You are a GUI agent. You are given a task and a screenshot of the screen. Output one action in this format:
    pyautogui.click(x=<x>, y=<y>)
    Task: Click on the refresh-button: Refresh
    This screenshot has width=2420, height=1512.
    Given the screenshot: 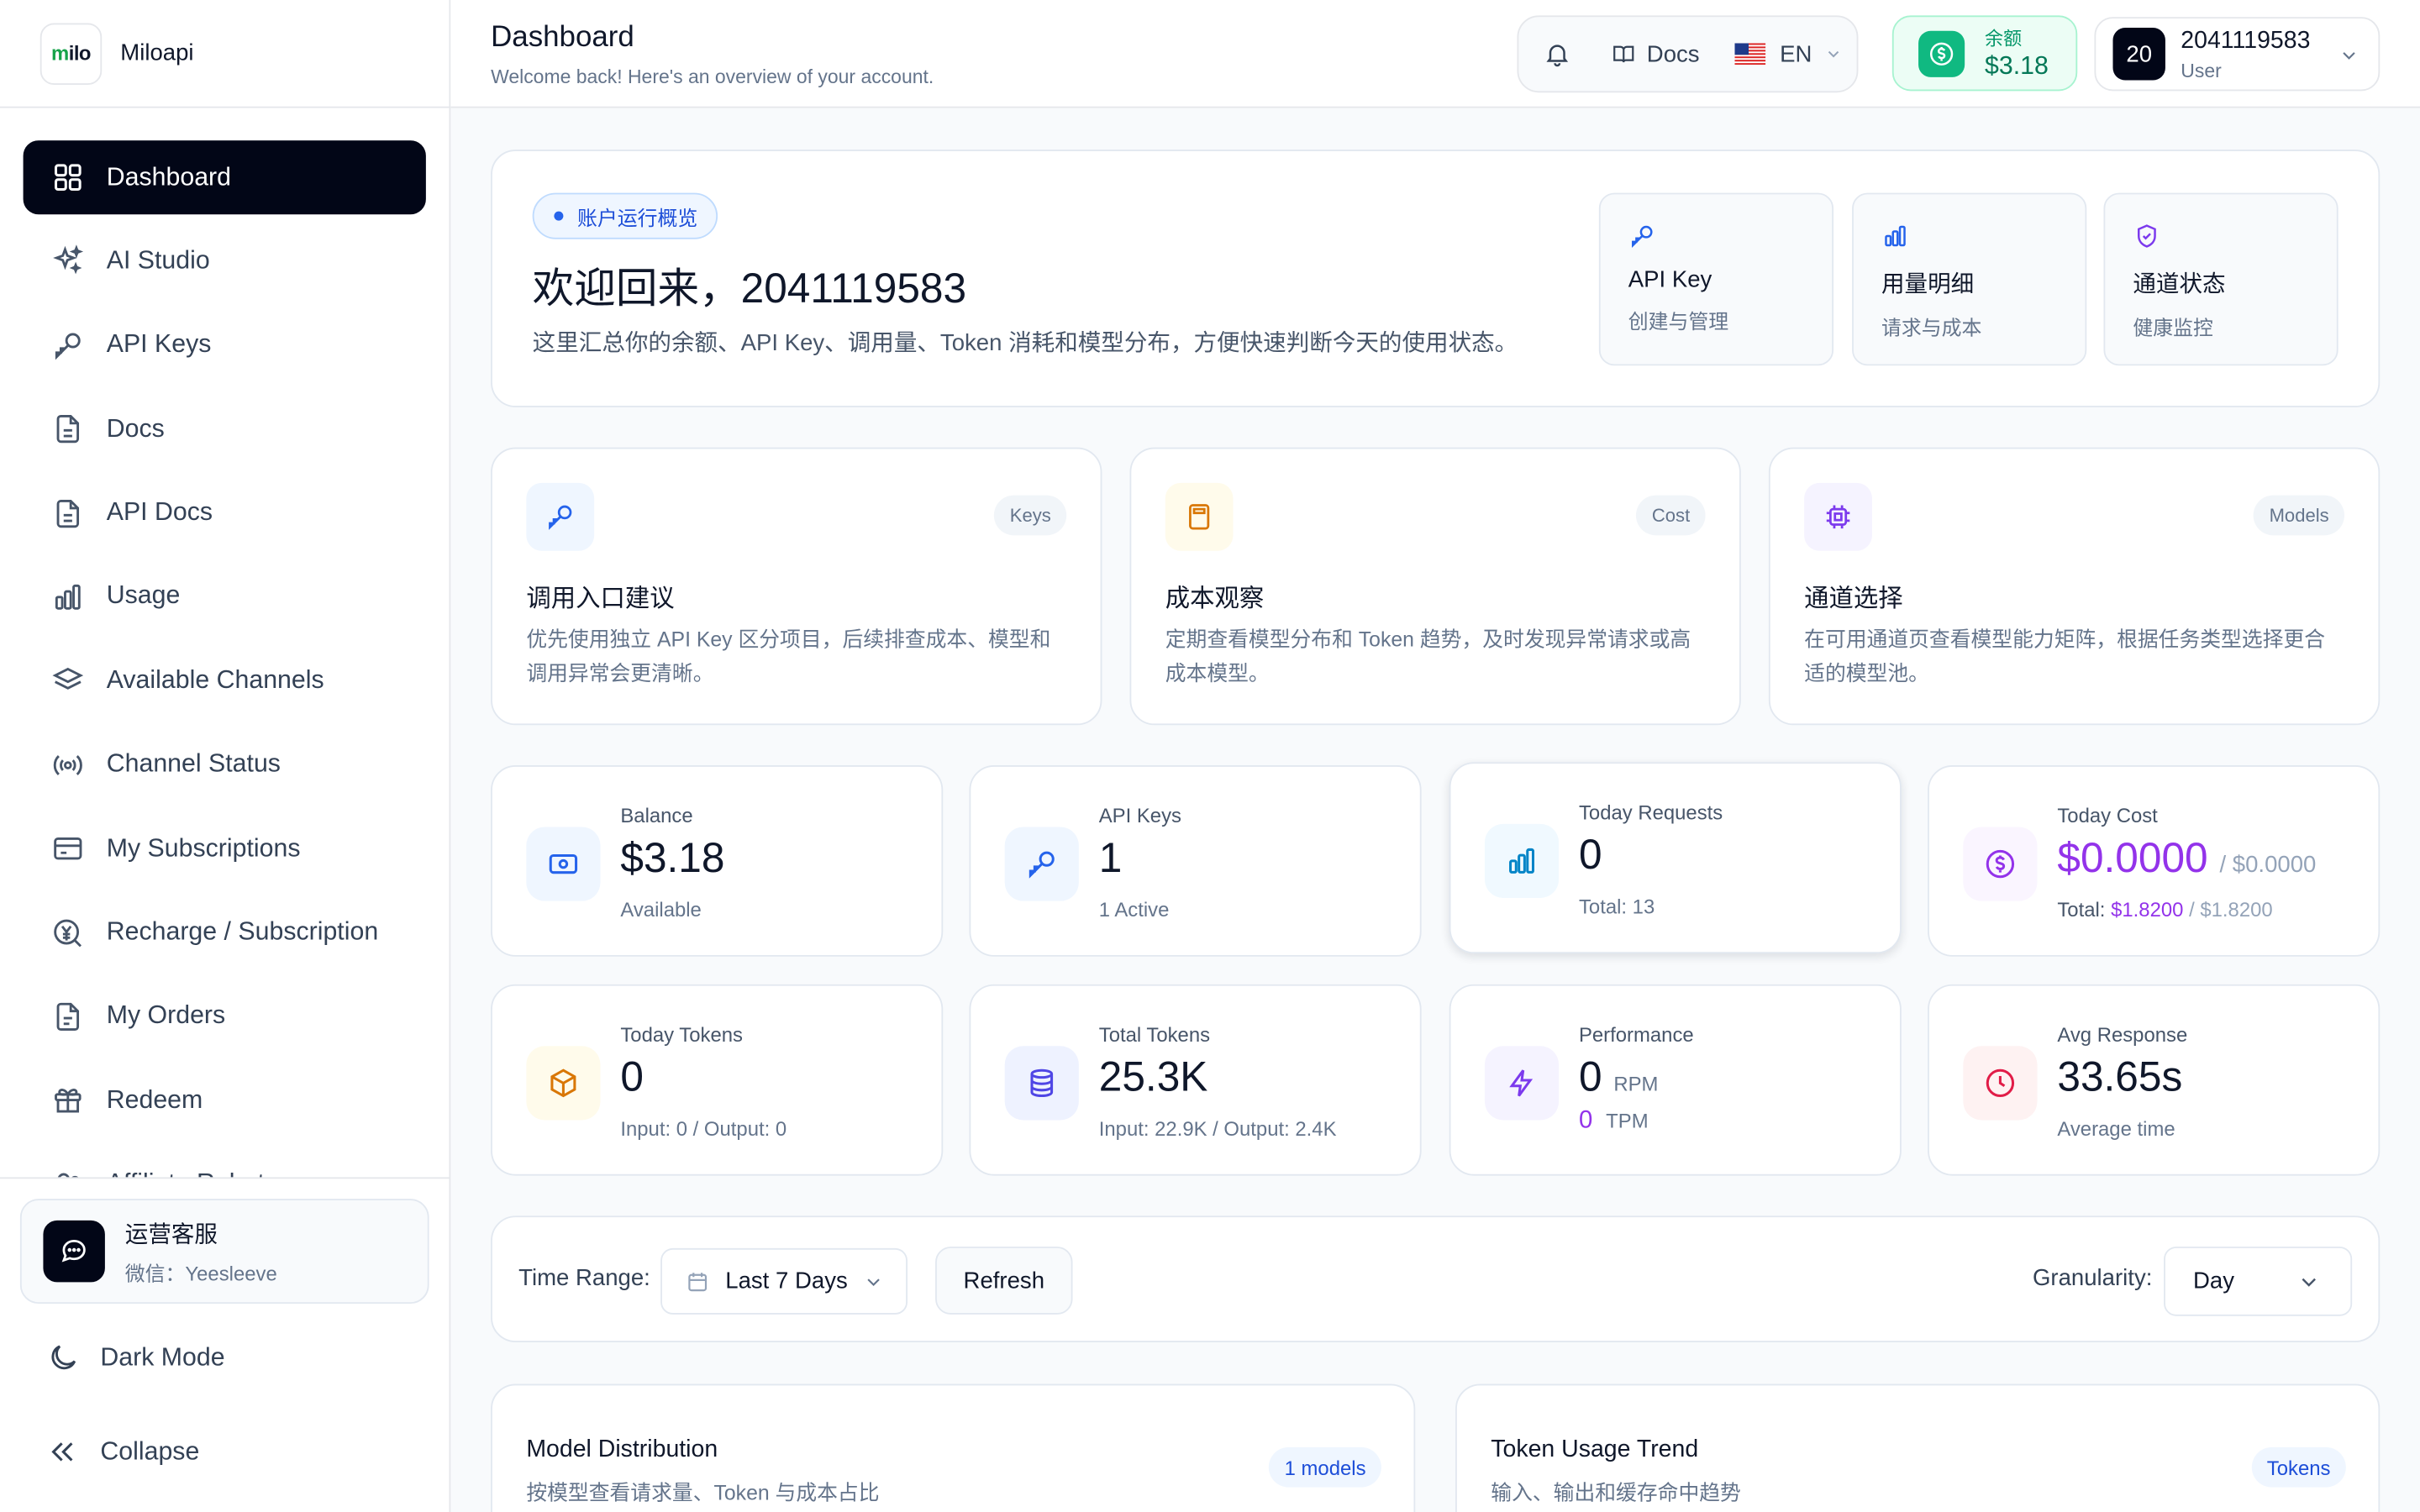 What is the action you would take?
    pyautogui.click(x=1004, y=1281)
    